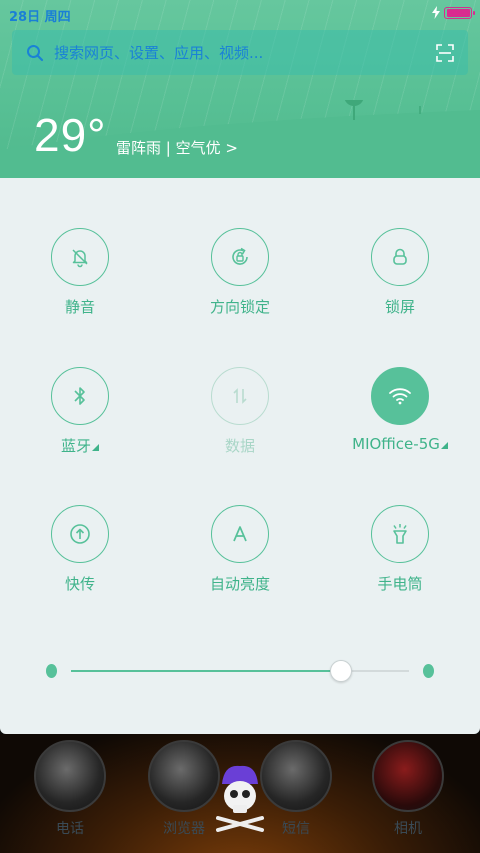 The image size is (480, 853). What do you see at coordinates (428, 671) in the screenshot?
I see `brightness-high-icon` at bounding box center [428, 671].